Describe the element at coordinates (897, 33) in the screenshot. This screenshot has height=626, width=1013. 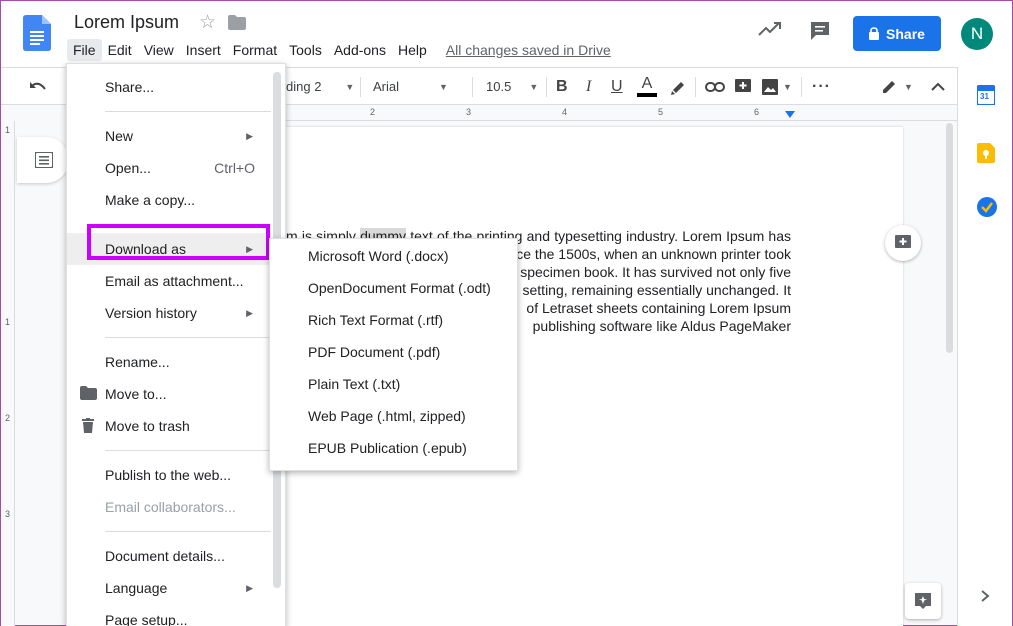
I see `share-button: Share` at that location.